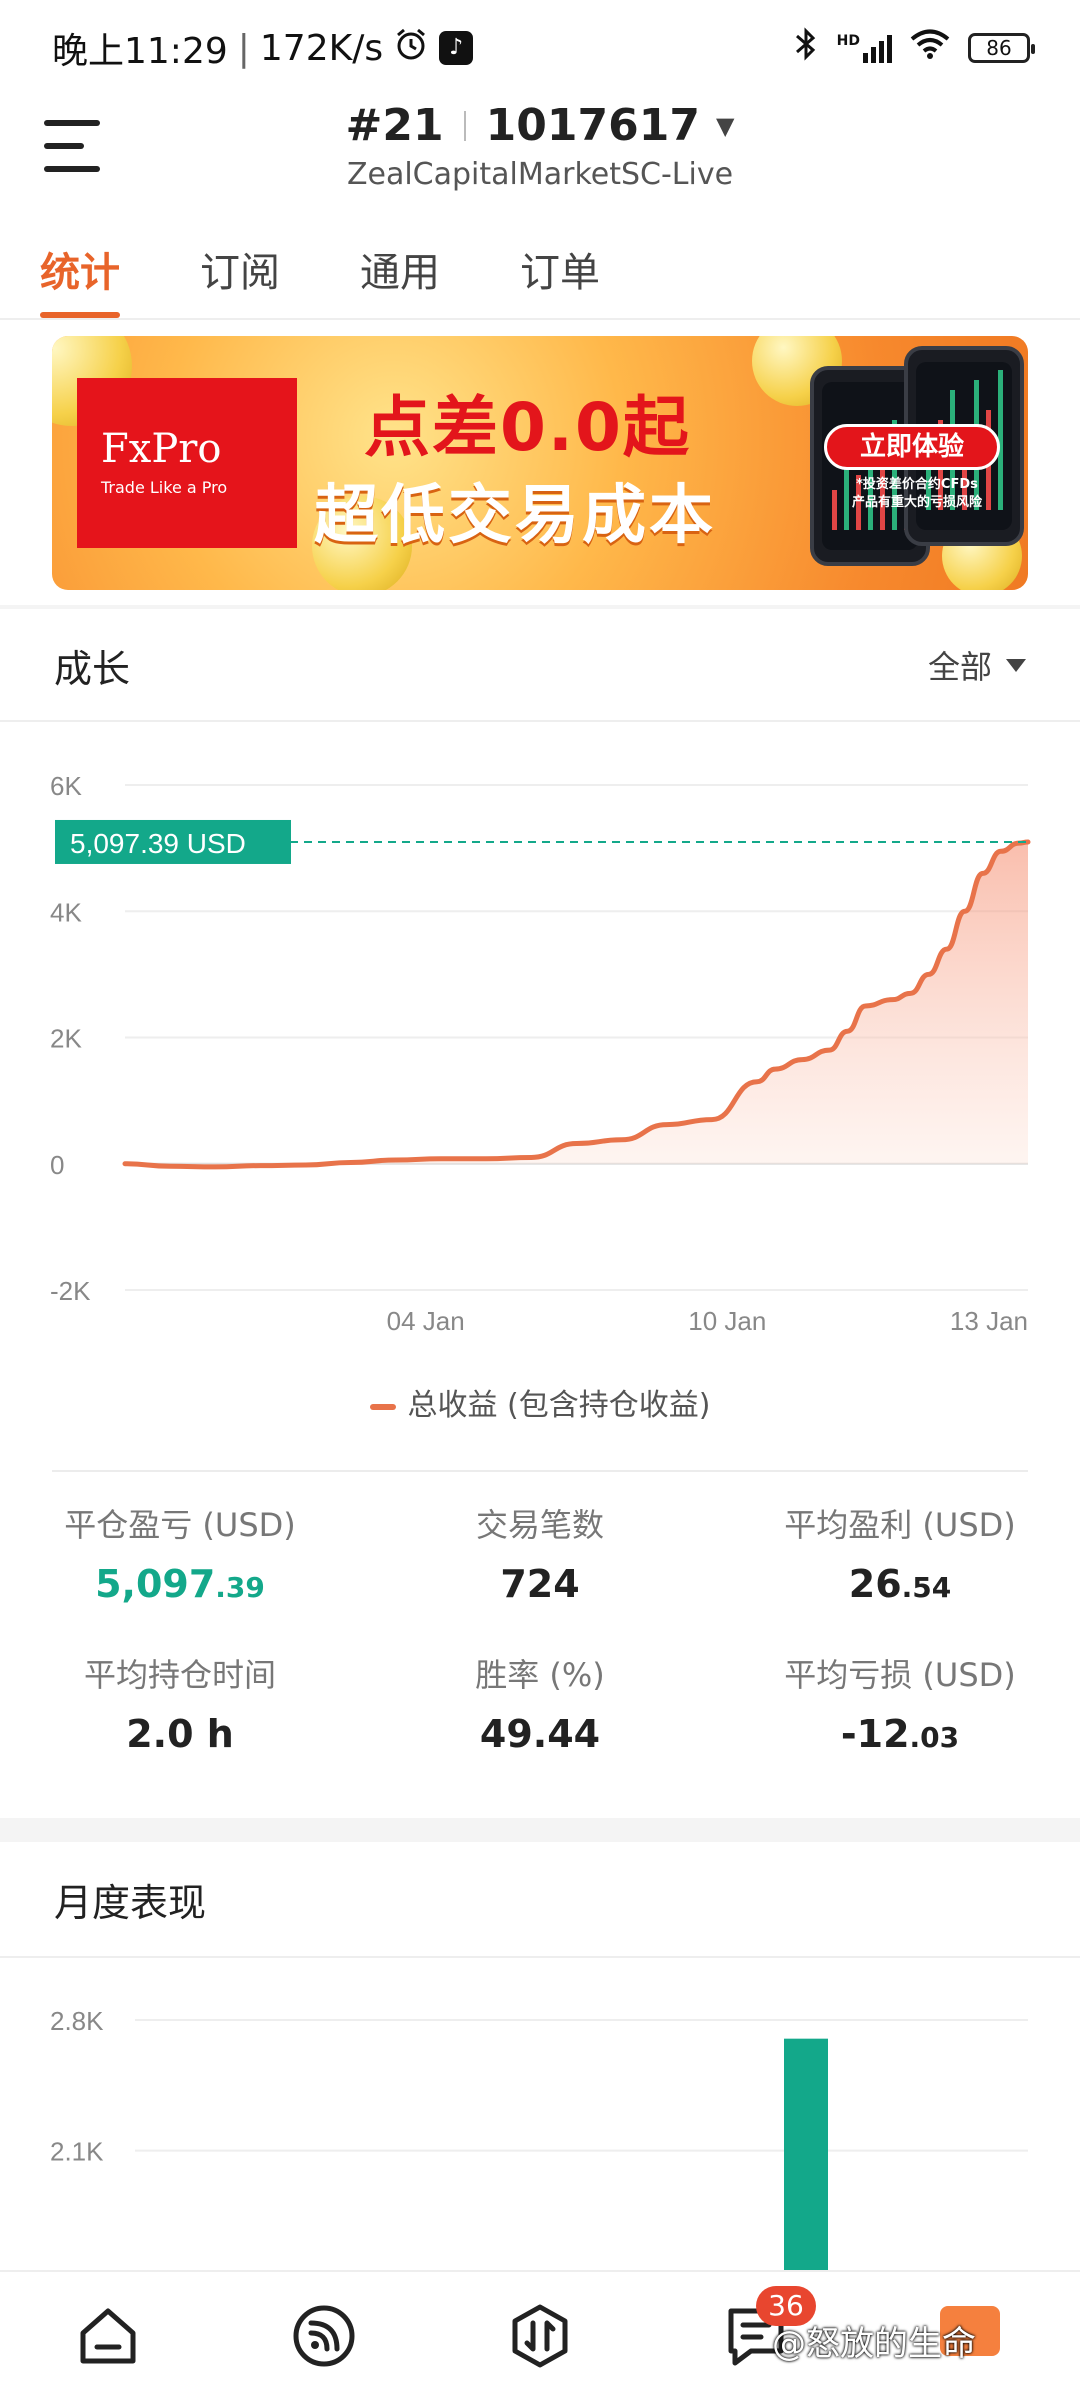 Image resolution: width=1080 pixels, height=2400 pixels. Describe the element at coordinates (180, 1734) in the screenshot. I see `stat-value: 2.0 h` at that location.